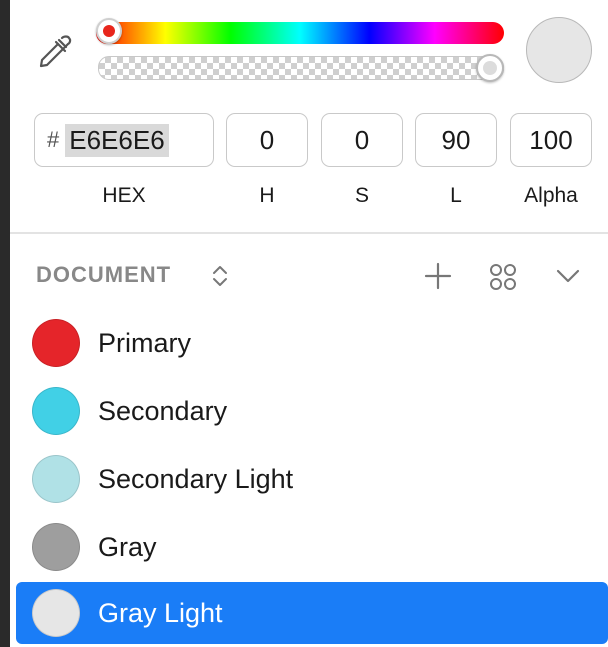 The width and height of the screenshot is (608, 647). I want to click on alpha-label: Alpha, so click(551, 195).